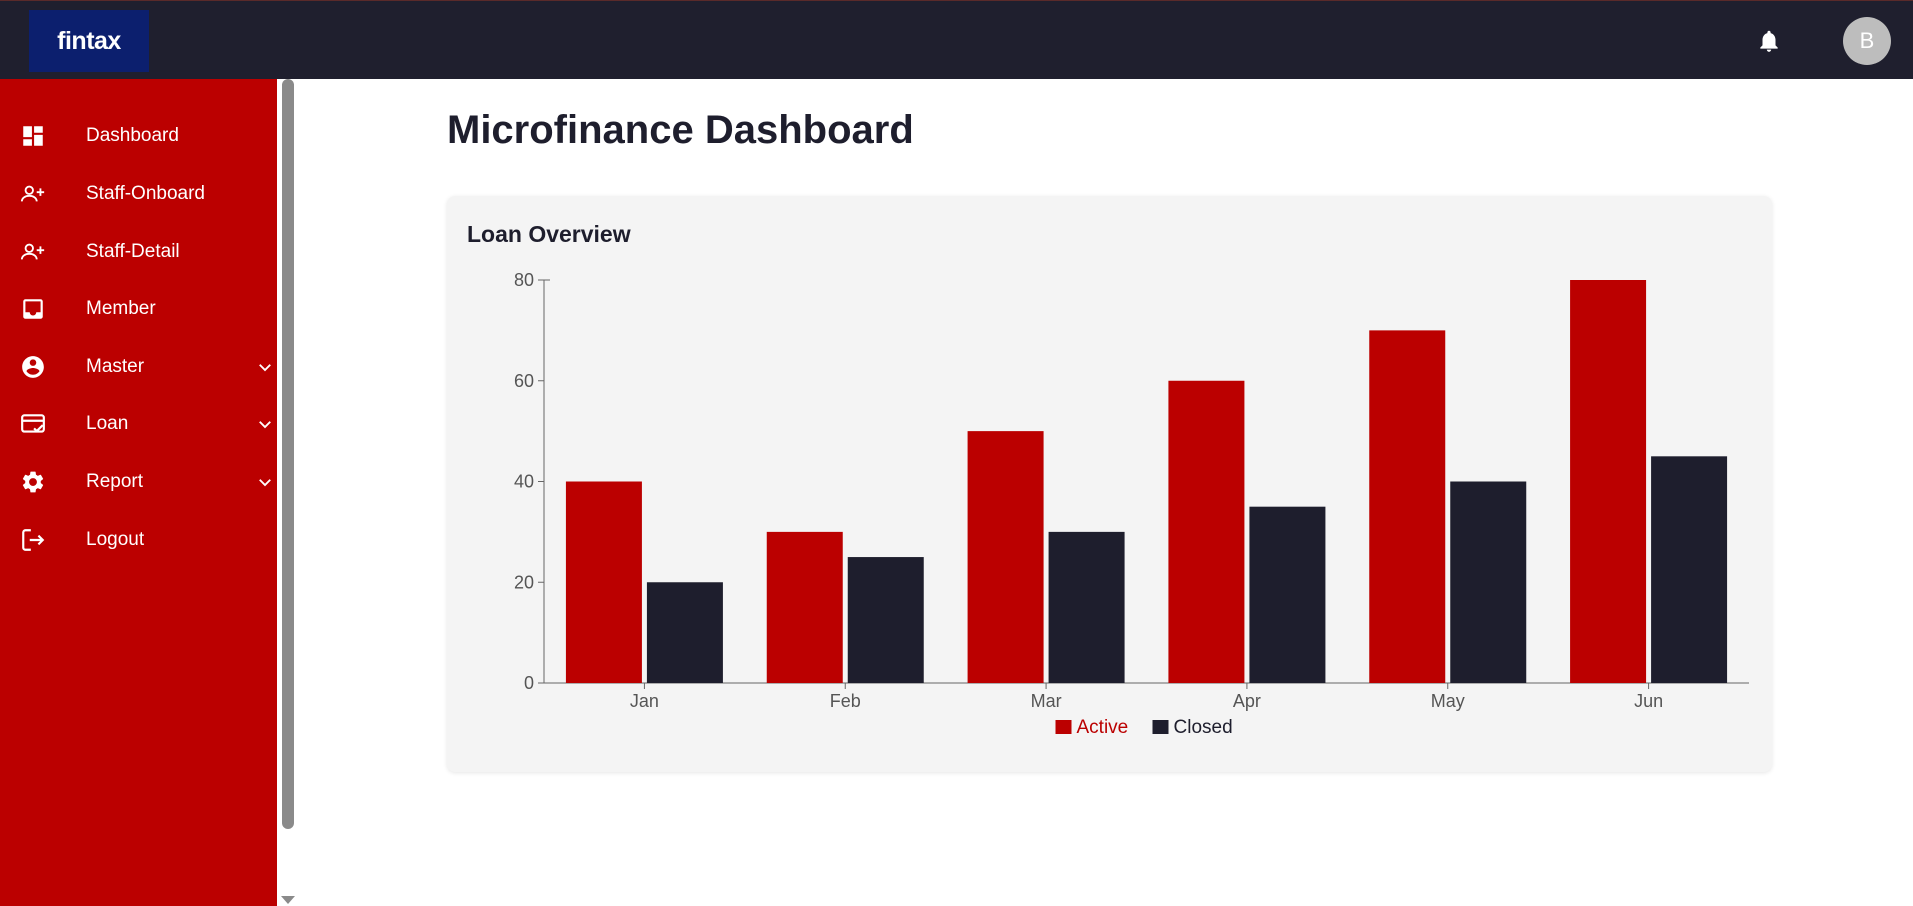 Image resolution: width=1913 pixels, height=906 pixels. Describe the element at coordinates (529, 683) in the screenshot. I see `y-tick-label: 0` at that location.